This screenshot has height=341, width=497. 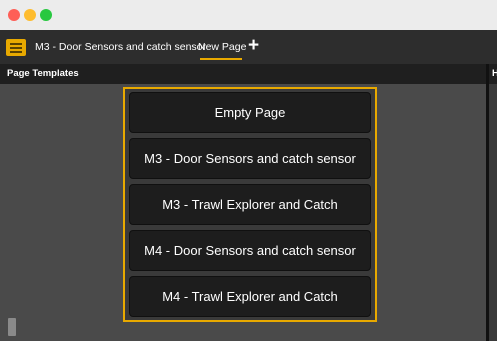 What do you see at coordinates (250, 250) in the screenshot?
I see `template-m4-door-sensors-button: M4 - Door Sensors and catch sensor` at bounding box center [250, 250].